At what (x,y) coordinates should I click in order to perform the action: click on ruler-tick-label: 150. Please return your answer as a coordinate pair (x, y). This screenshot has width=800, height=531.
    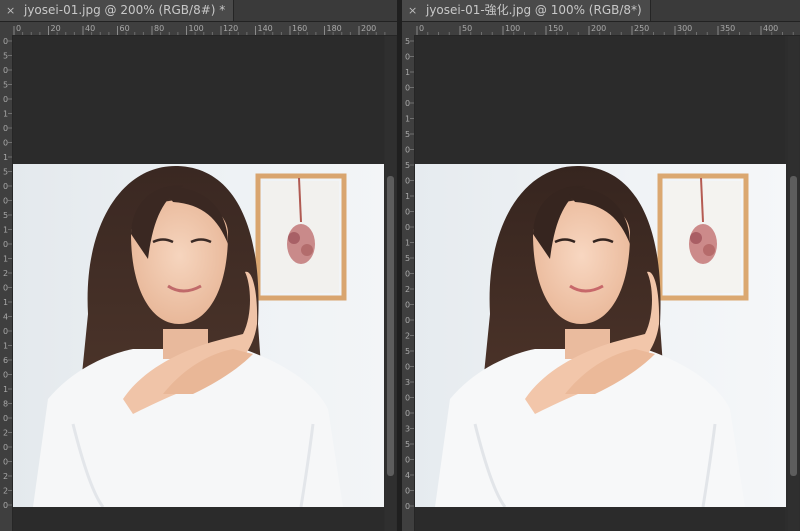
    Looking at the image, I should click on (555, 28).